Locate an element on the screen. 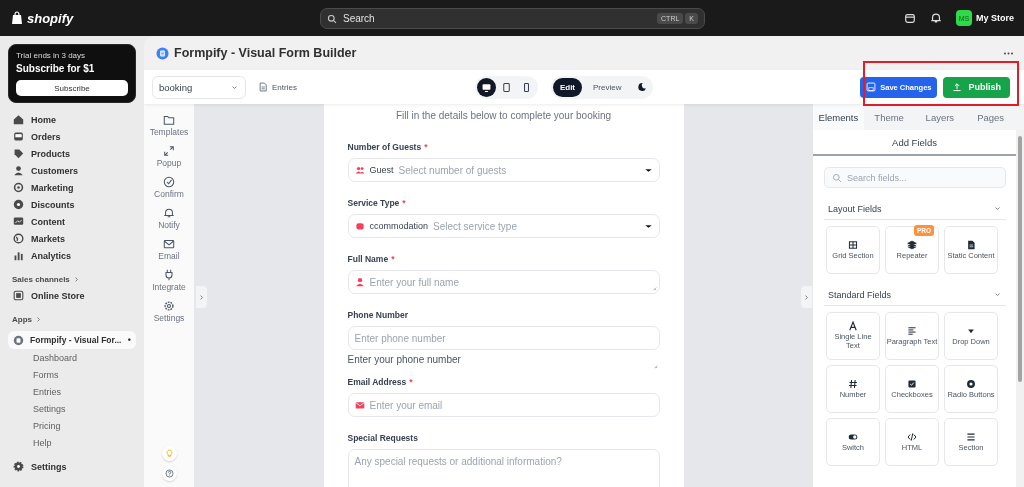  app-icon is located at coordinates (18, 340).